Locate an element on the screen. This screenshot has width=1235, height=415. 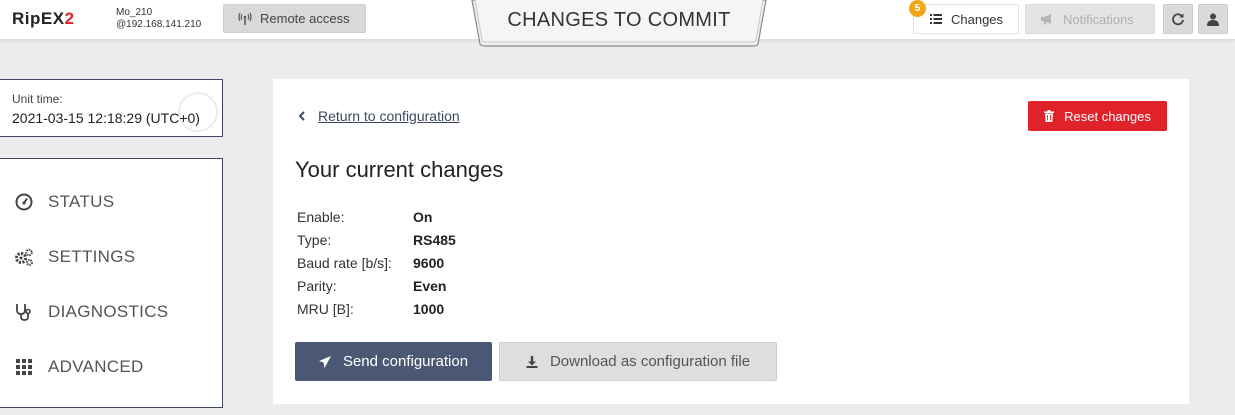
unit-time-panel: Unit time: 2021-03-15 12:18:29 (UTC+0) is located at coordinates (111, 108).